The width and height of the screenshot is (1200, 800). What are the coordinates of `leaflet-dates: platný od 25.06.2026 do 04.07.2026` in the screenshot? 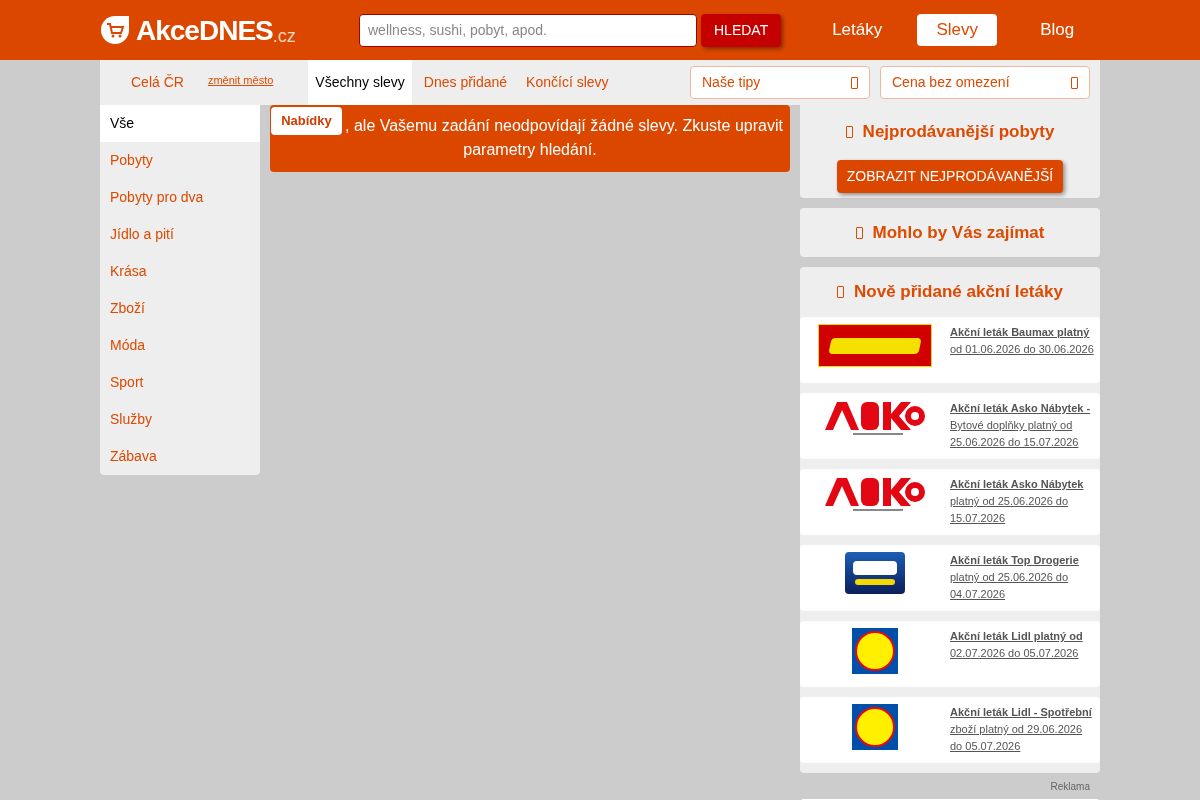 It's located at (1010, 586).